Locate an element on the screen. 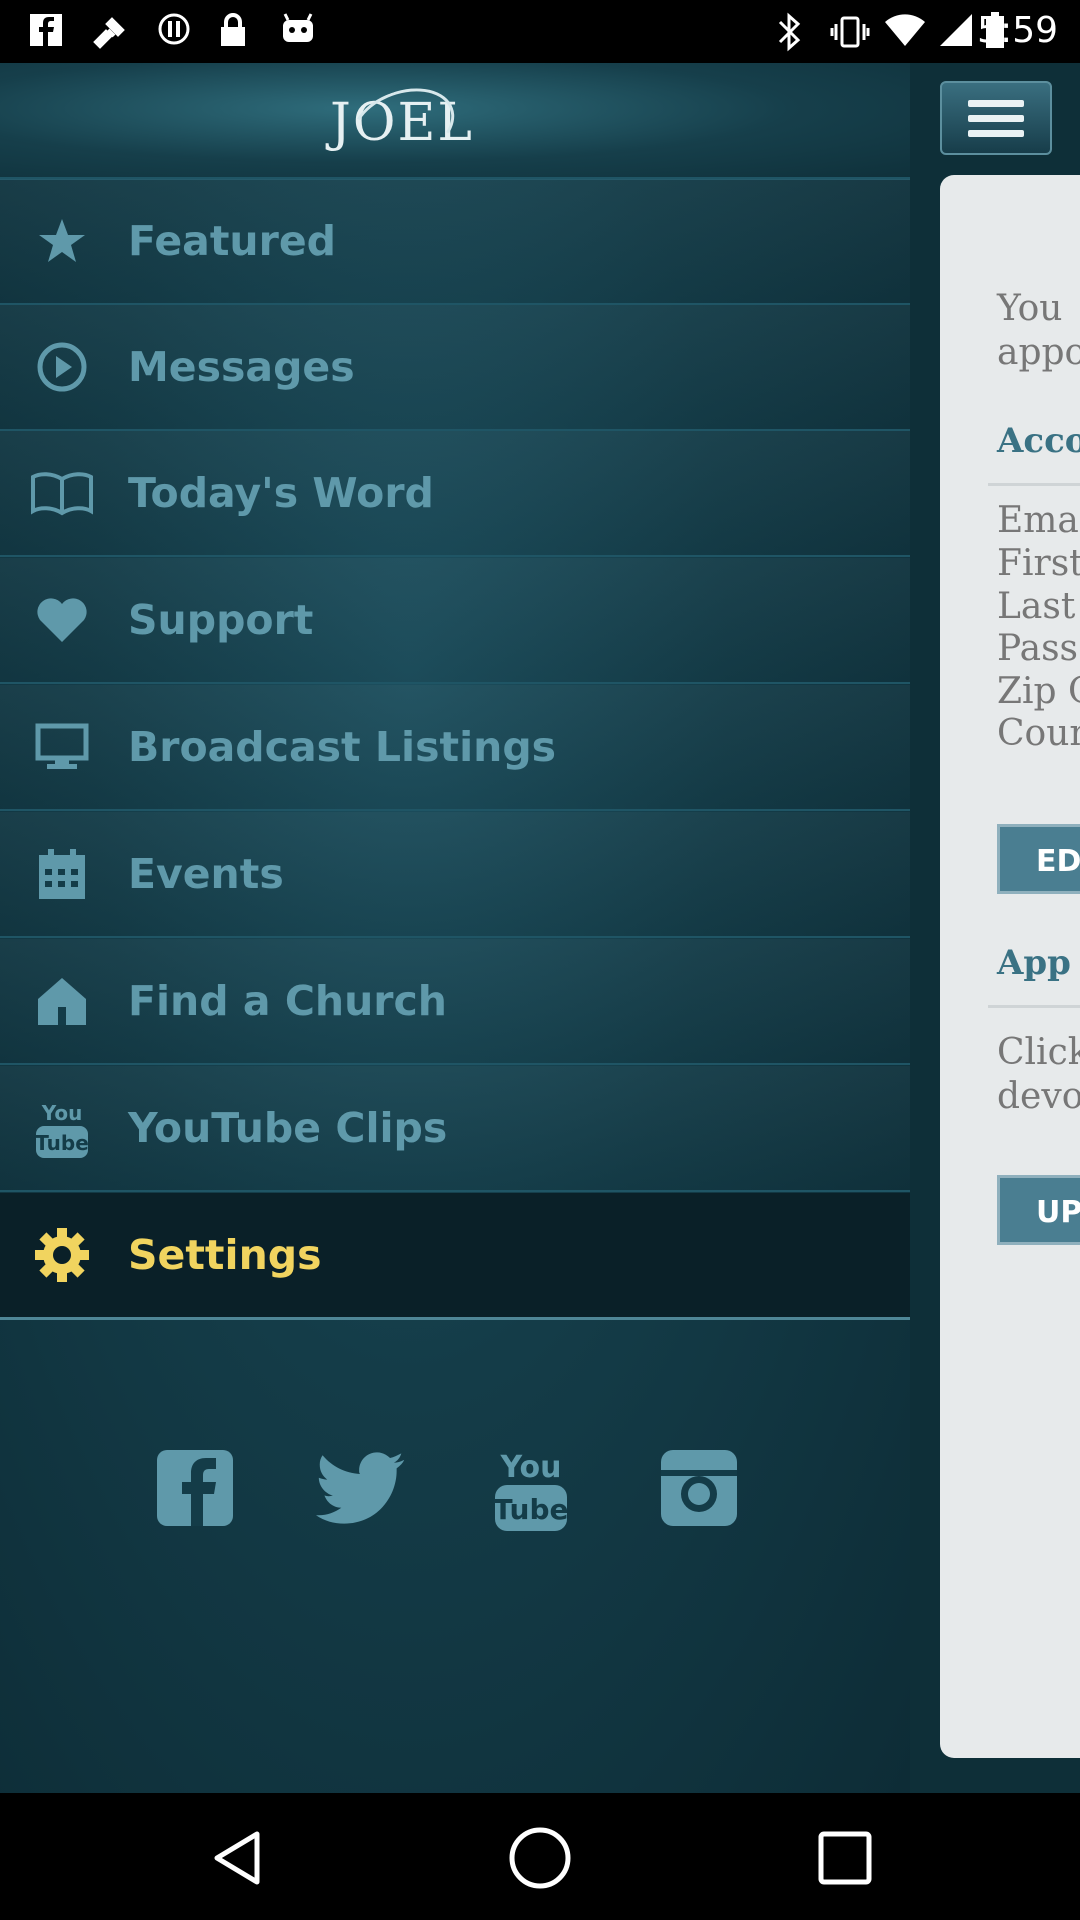 Image resolution: width=1080 pixels, height=1920 pixels. gear-icon is located at coordinates (62, 1255).